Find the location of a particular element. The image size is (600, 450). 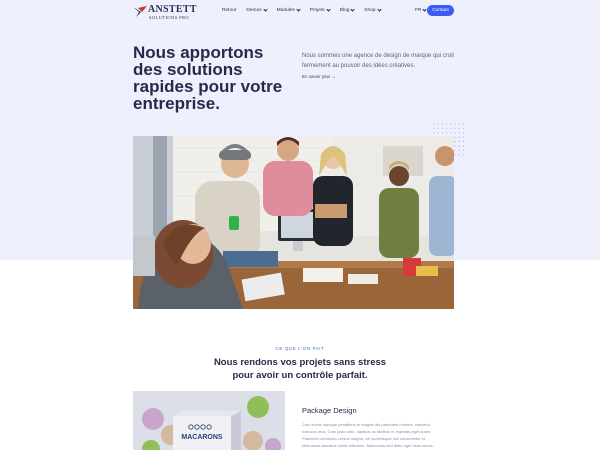

nav-item-label: Modules is located at coordinates (285, 10).